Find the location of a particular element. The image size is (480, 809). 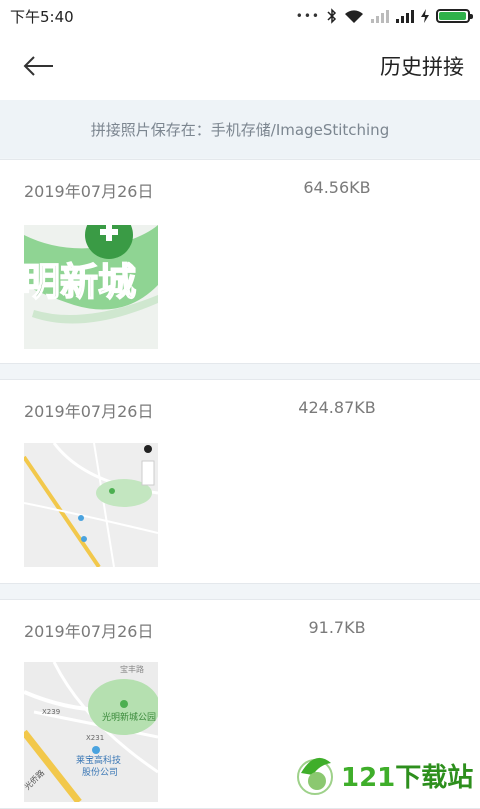

back-arrow-icon is located at coordinates (38, 66).